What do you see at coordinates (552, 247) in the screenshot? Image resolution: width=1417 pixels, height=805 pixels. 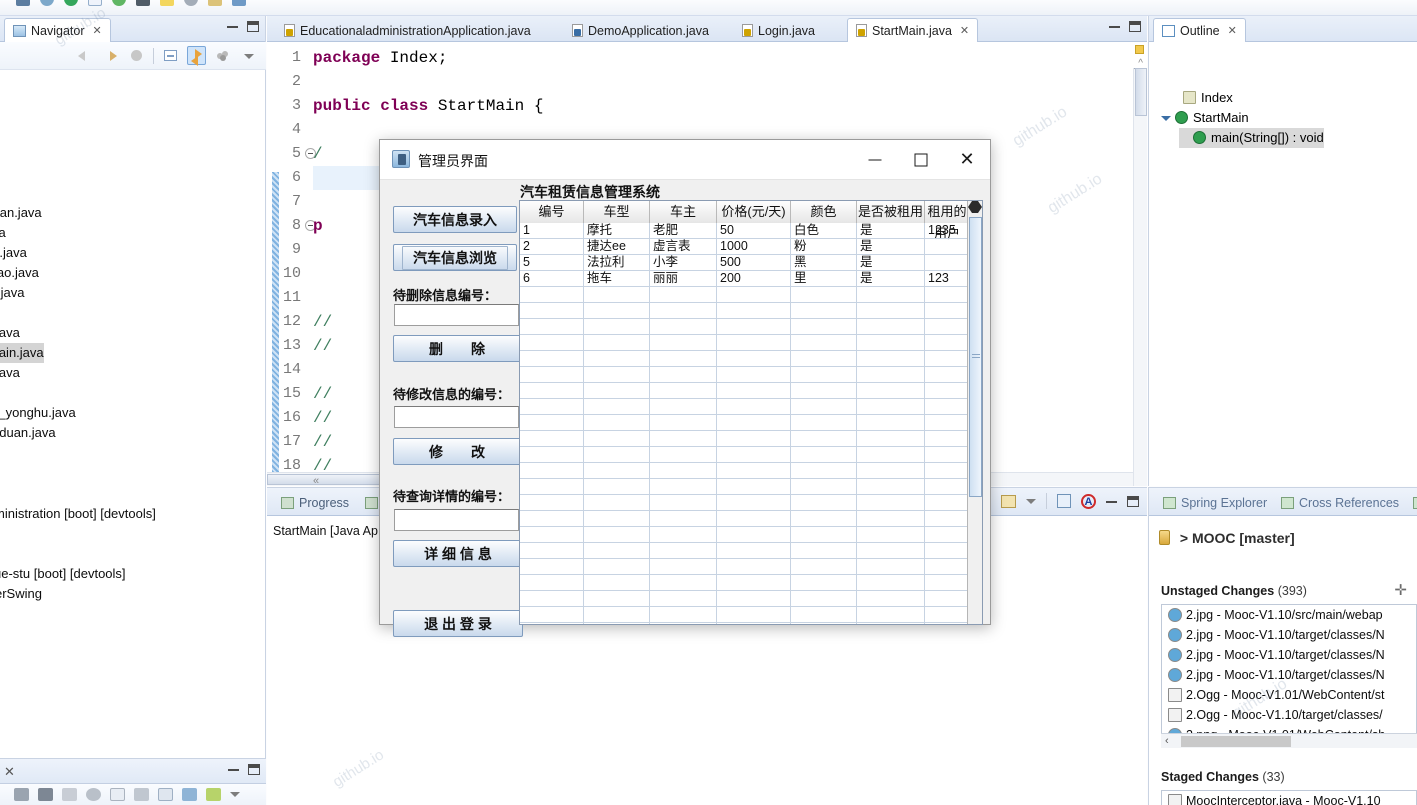 I see `table-cell: 2` at bounding box center [552, 247].